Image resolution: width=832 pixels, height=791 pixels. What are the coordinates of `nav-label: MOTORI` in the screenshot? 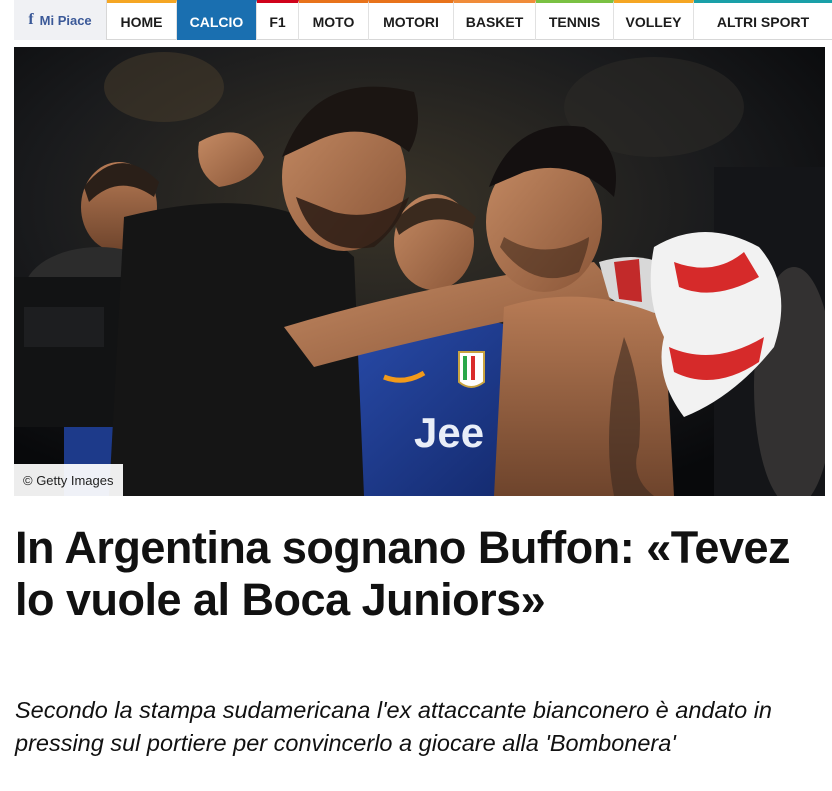 It's located at (411, 21).